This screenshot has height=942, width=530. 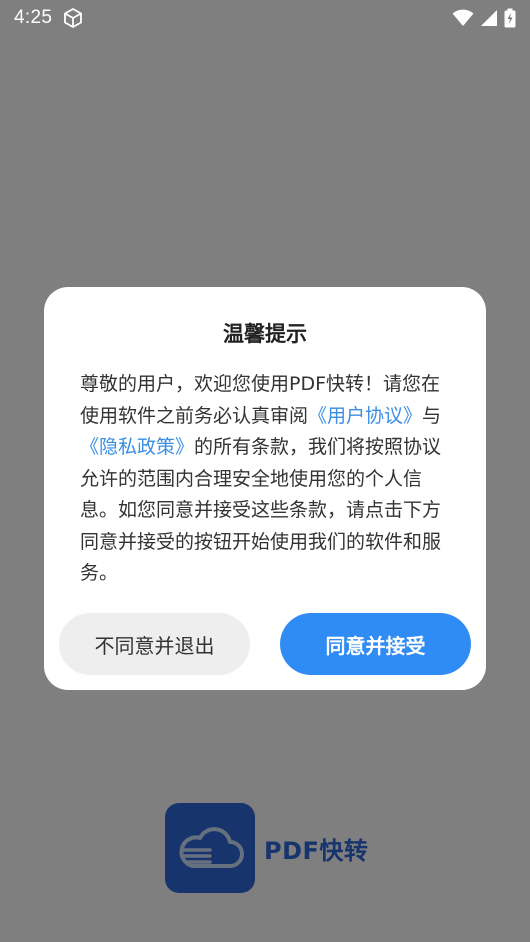 I want to click on decline-and-exit-button: 不同意并退出, so click(x=154, y=644).